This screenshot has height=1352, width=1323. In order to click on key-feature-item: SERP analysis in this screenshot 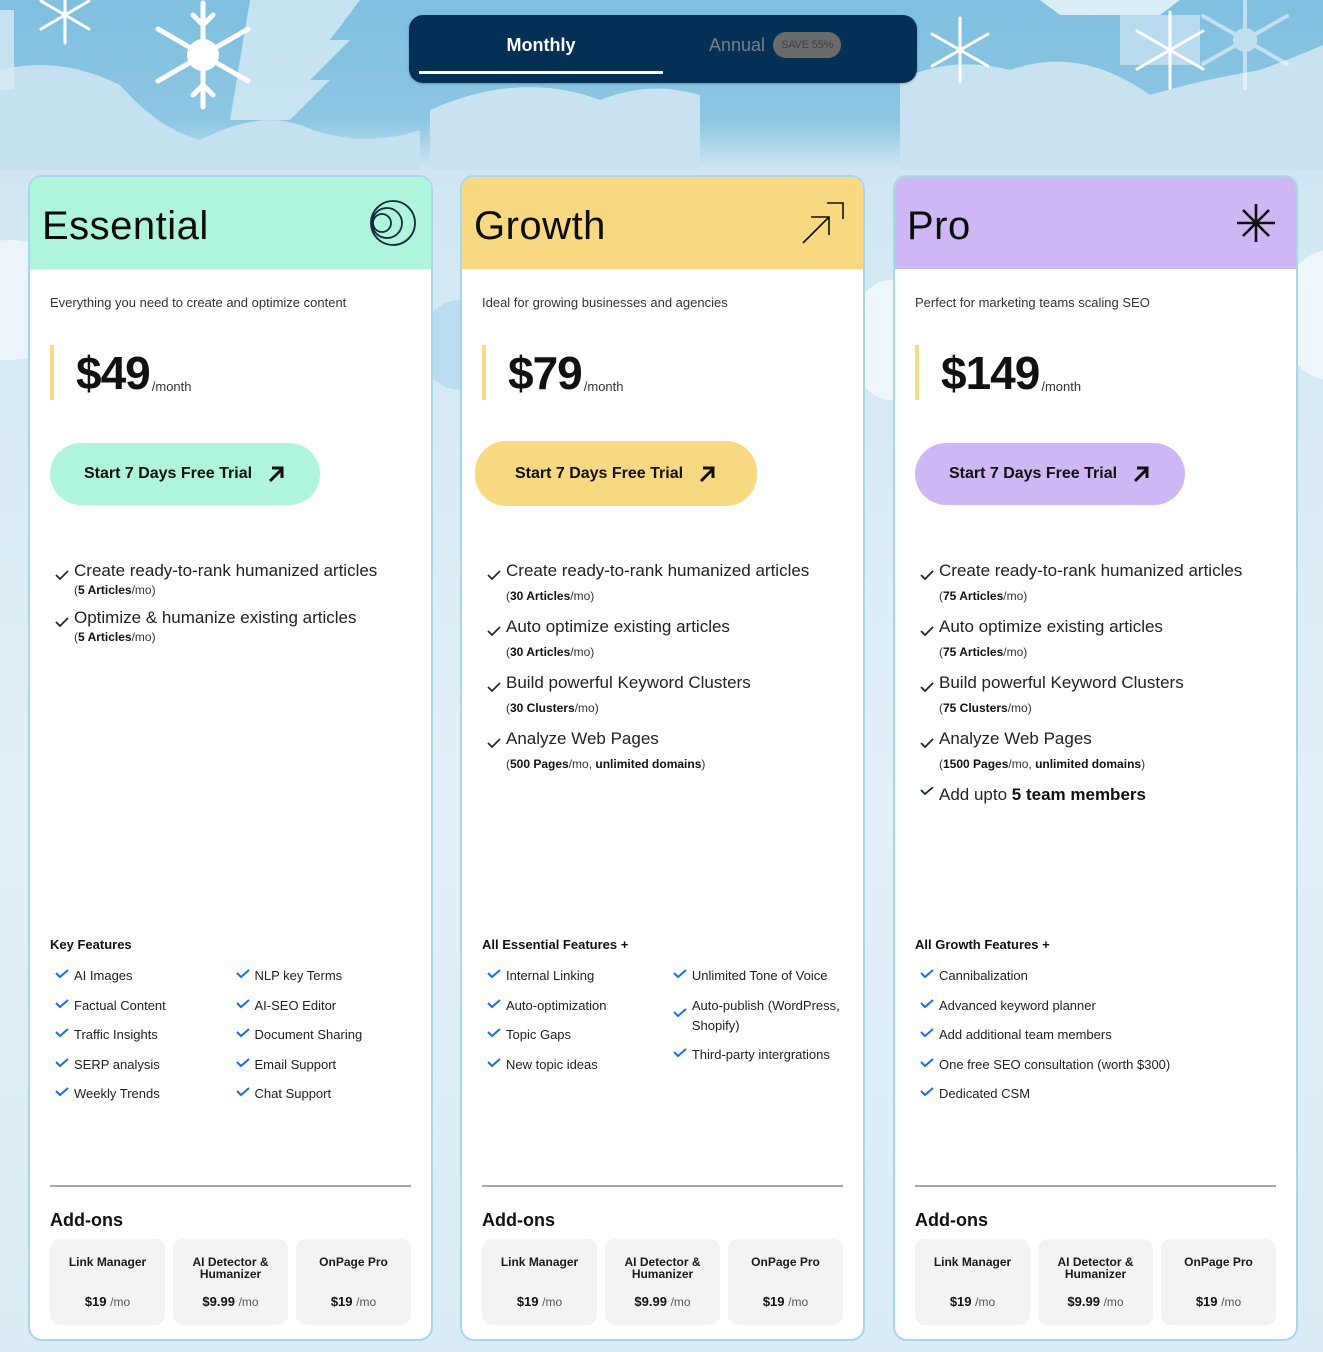, I will do `click(140, 1065)`.